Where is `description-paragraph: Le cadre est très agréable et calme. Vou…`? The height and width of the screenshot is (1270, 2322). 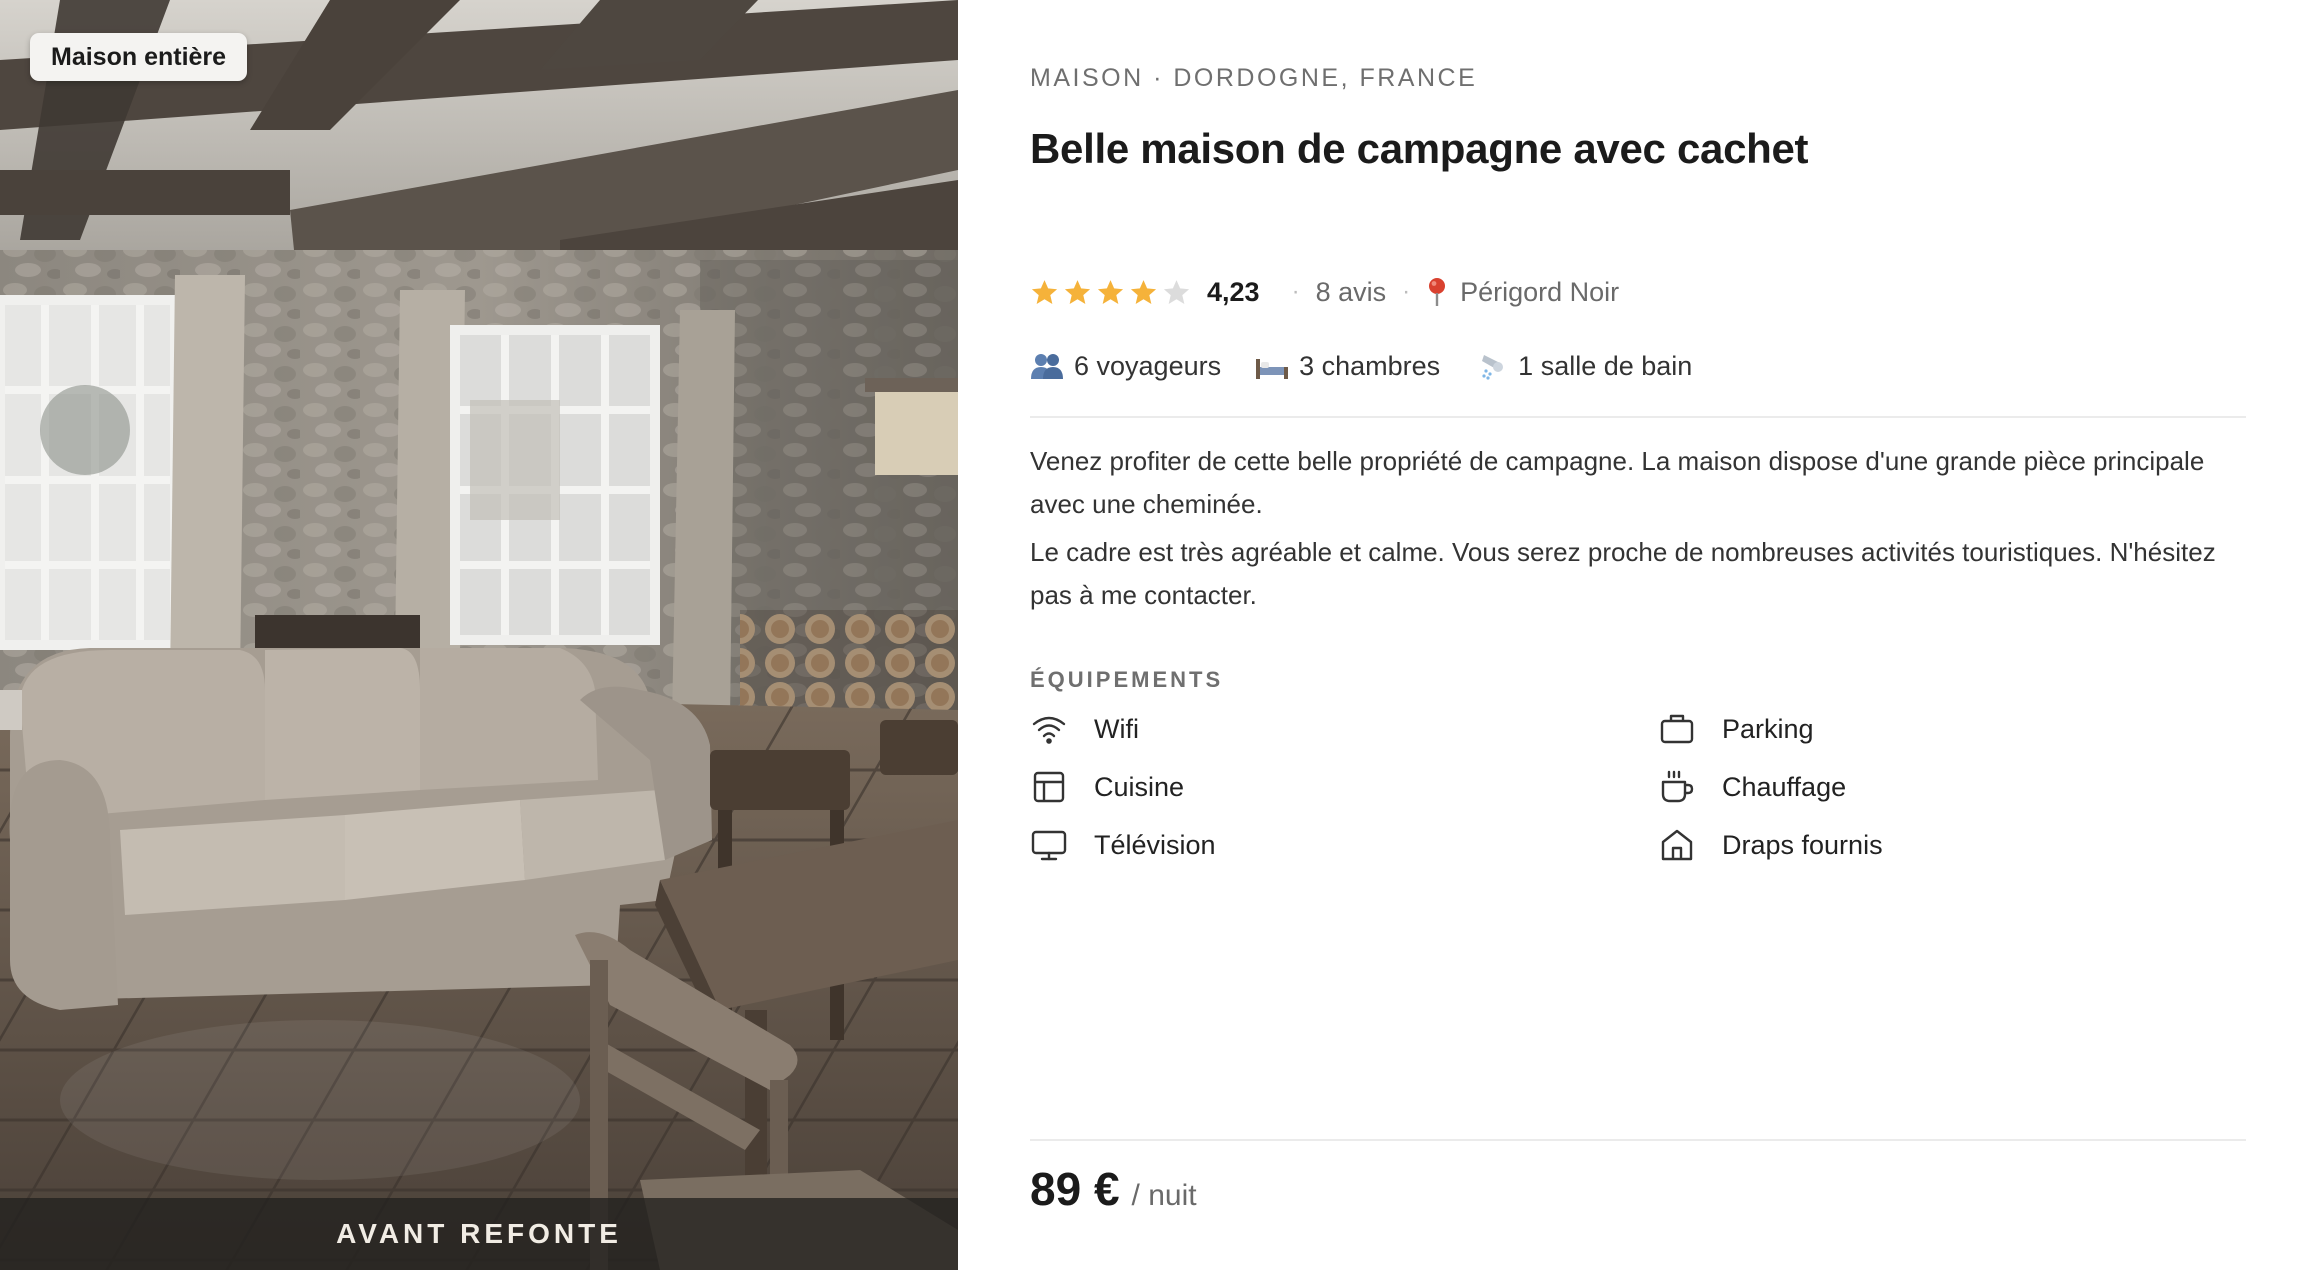
description-paragraph: Le cadre est très agréable et calme. Vou… is located at coordinates (1623, 573).